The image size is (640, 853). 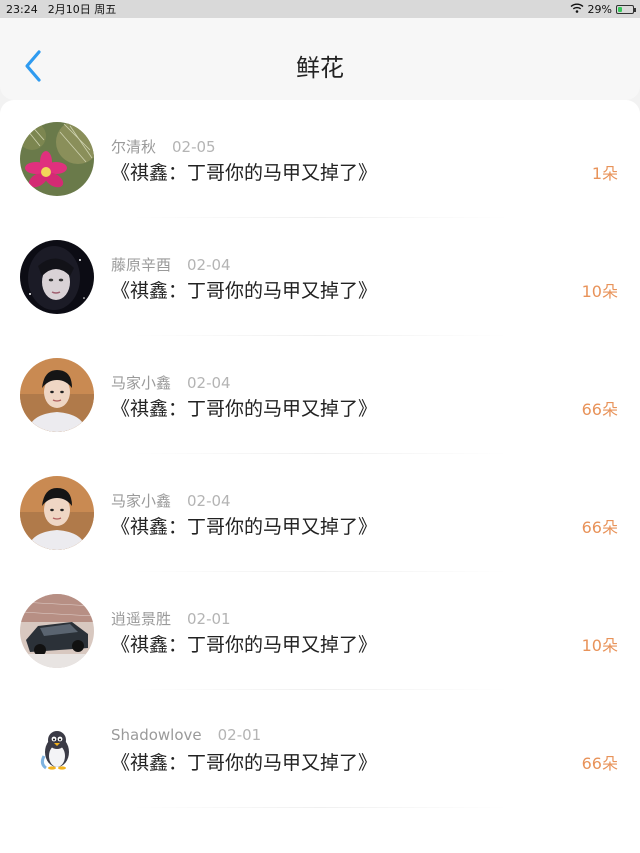 What do you see at coordinates (156, 735) in the screenshot?
I see `user-name: Shadowlove` at bounding box center [156, 735].